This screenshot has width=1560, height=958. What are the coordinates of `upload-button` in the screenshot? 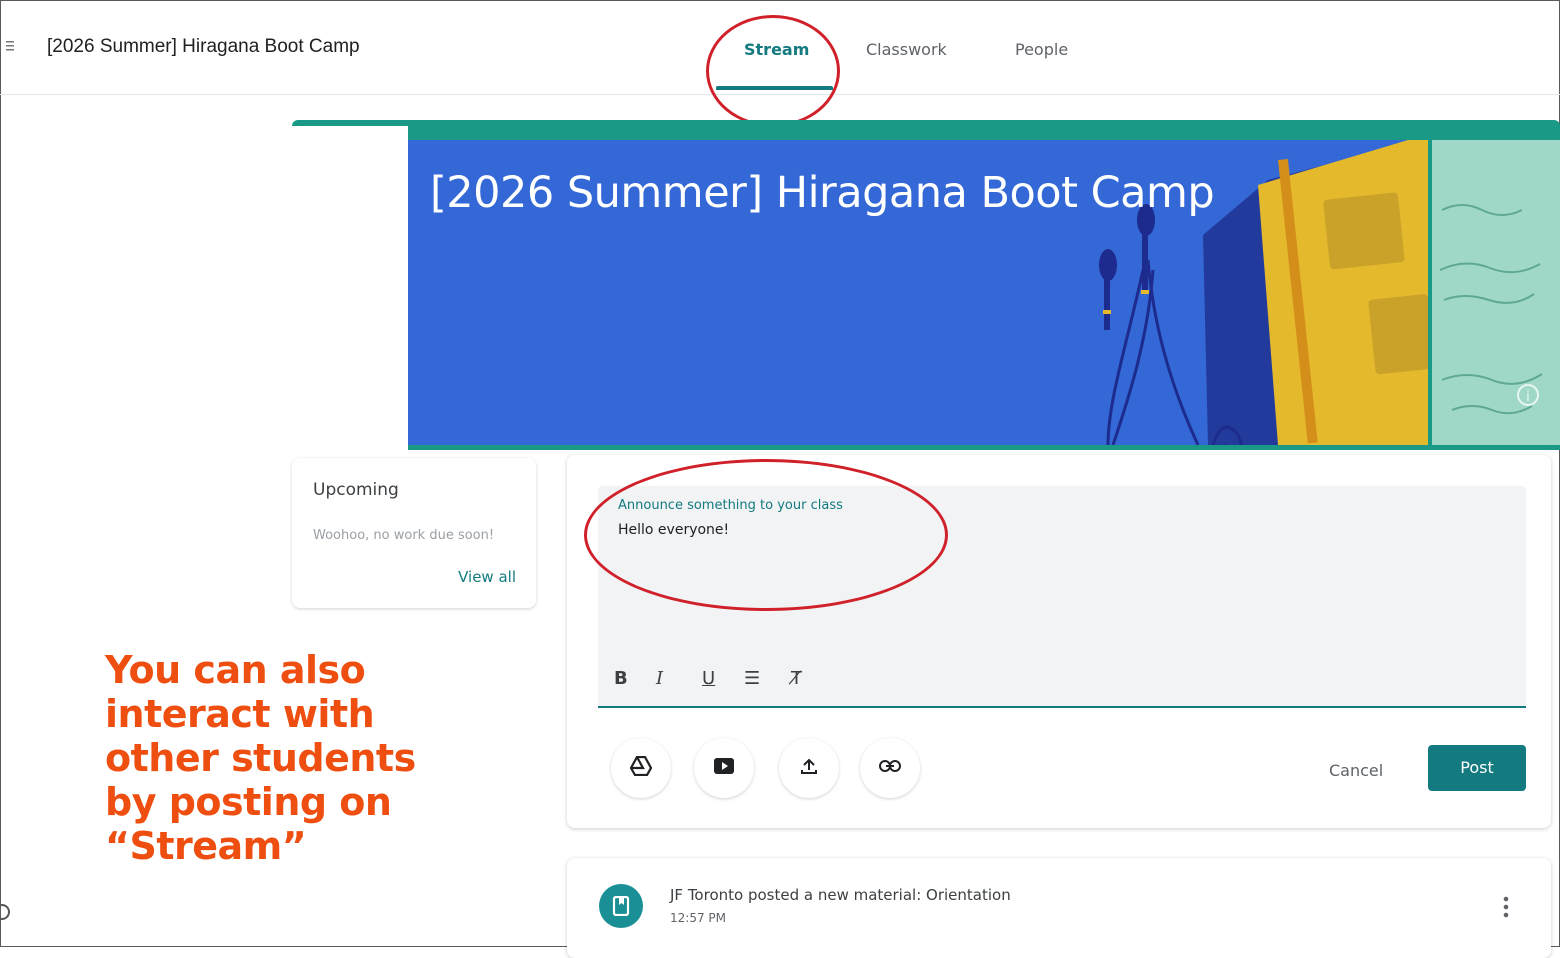 It's located at (809, 768).